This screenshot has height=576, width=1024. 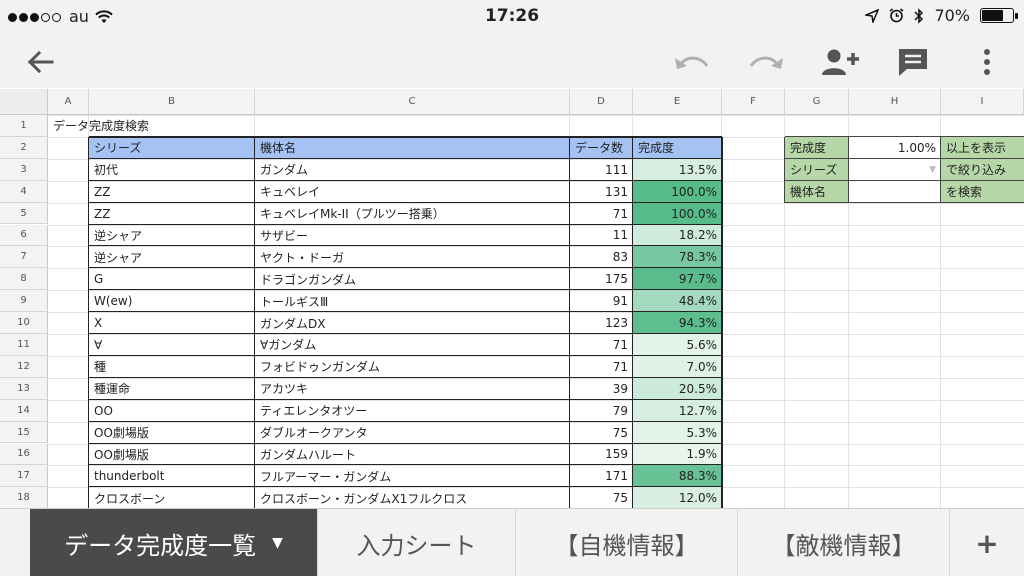 I want to click on row-header: 2, so click(x=24, y=147).